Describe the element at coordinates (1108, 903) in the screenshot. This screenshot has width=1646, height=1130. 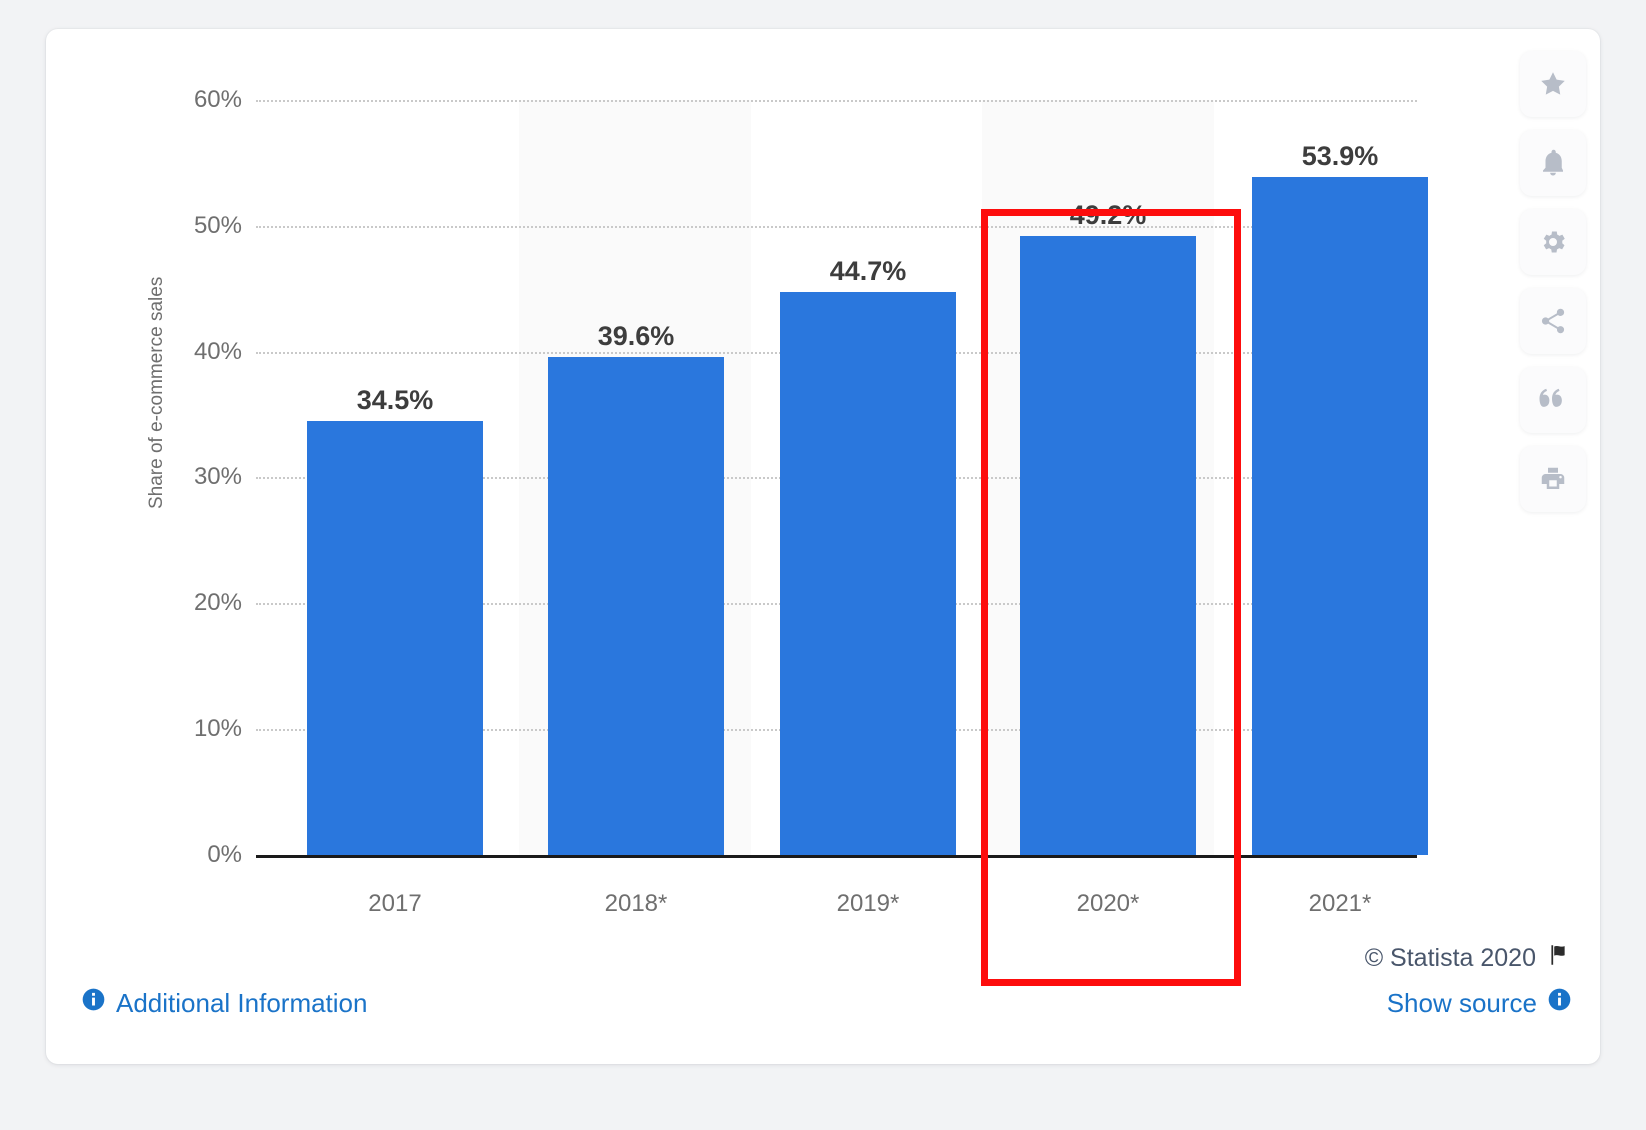
I see `x-tick-2020: 2020*` at that location.